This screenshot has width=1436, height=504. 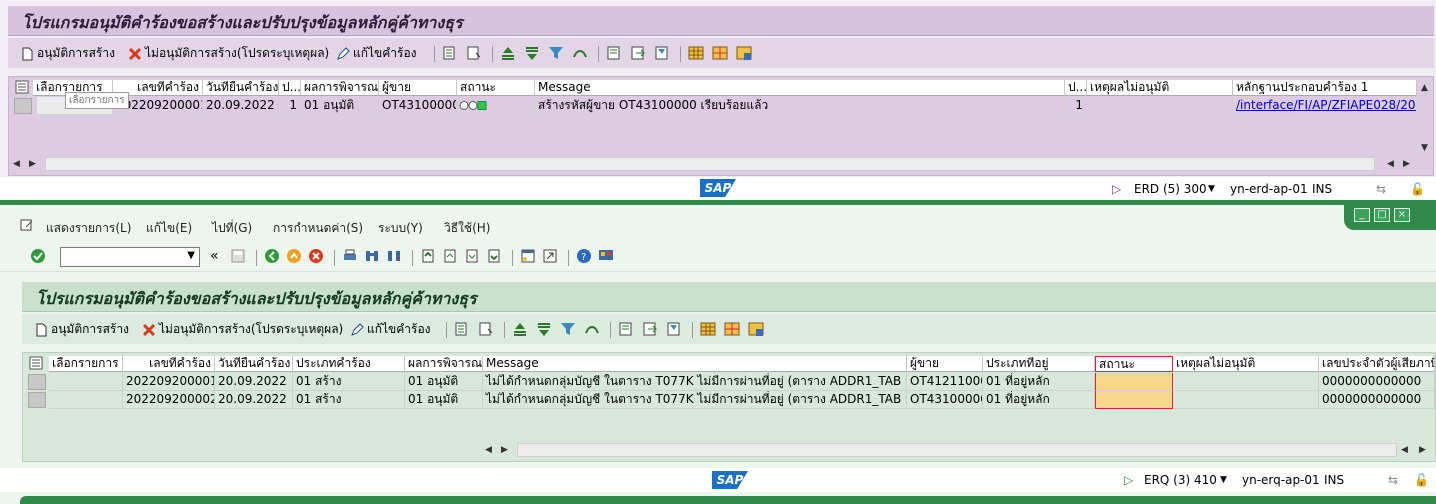 I want to click on menu-help: วิธีใช้(H), so click(x=467, y=228).